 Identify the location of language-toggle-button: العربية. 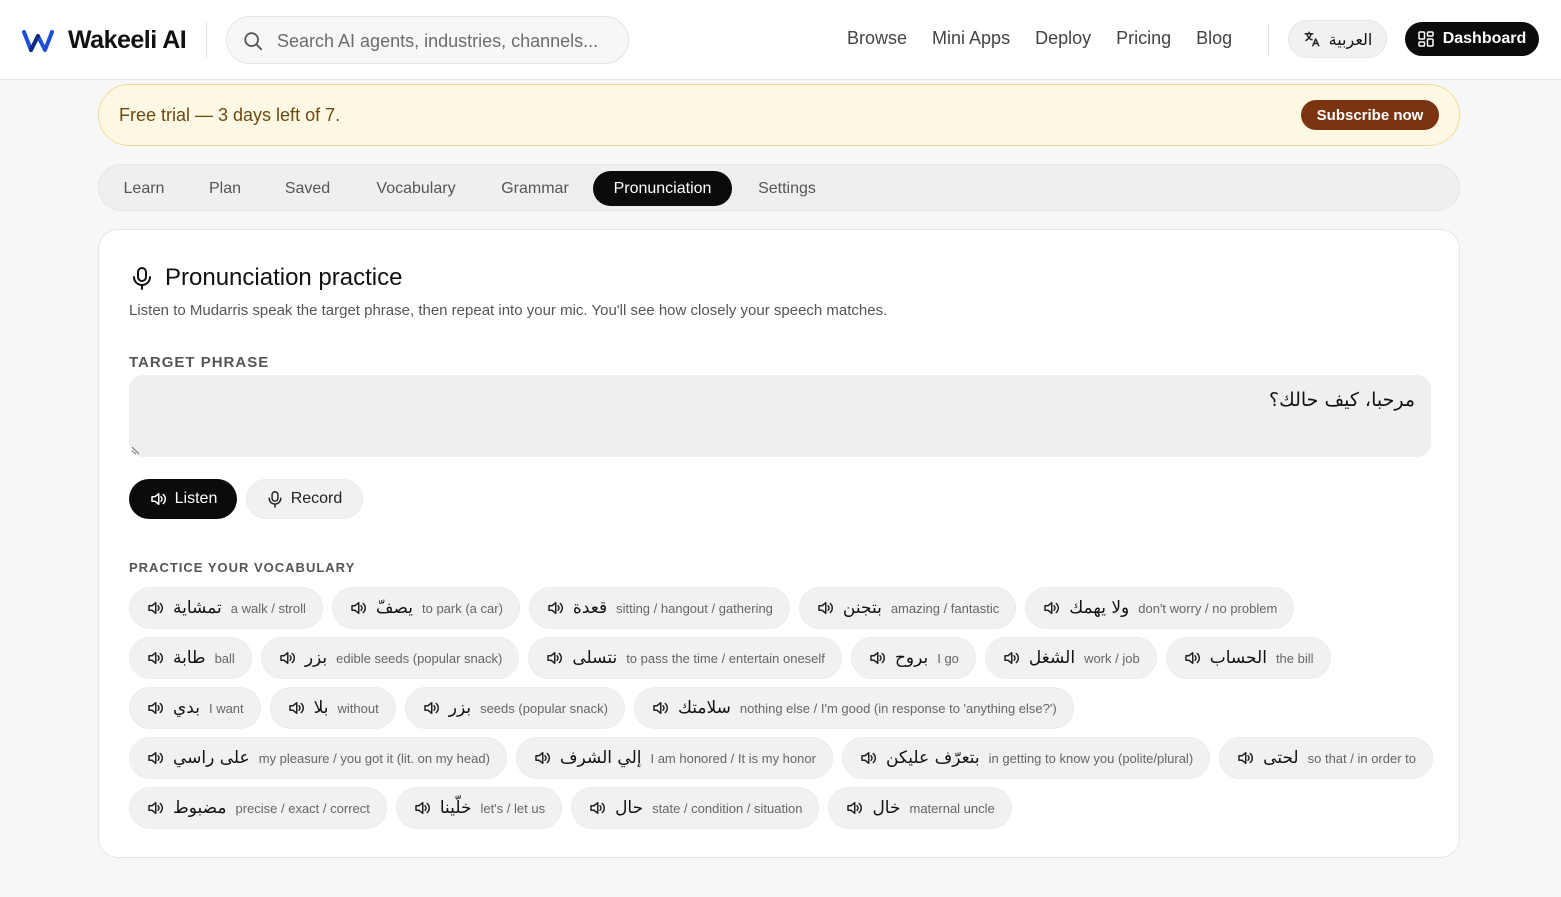
(1337, 39).